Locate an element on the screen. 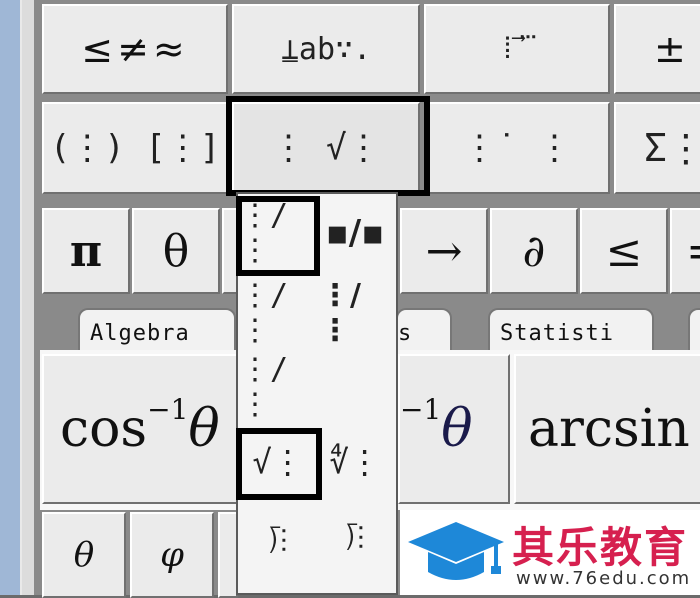 This screenshot has height=598, width=700. embellishments-label: ⁞ ⃗ ⃛ is located at coordinates (517, 48).